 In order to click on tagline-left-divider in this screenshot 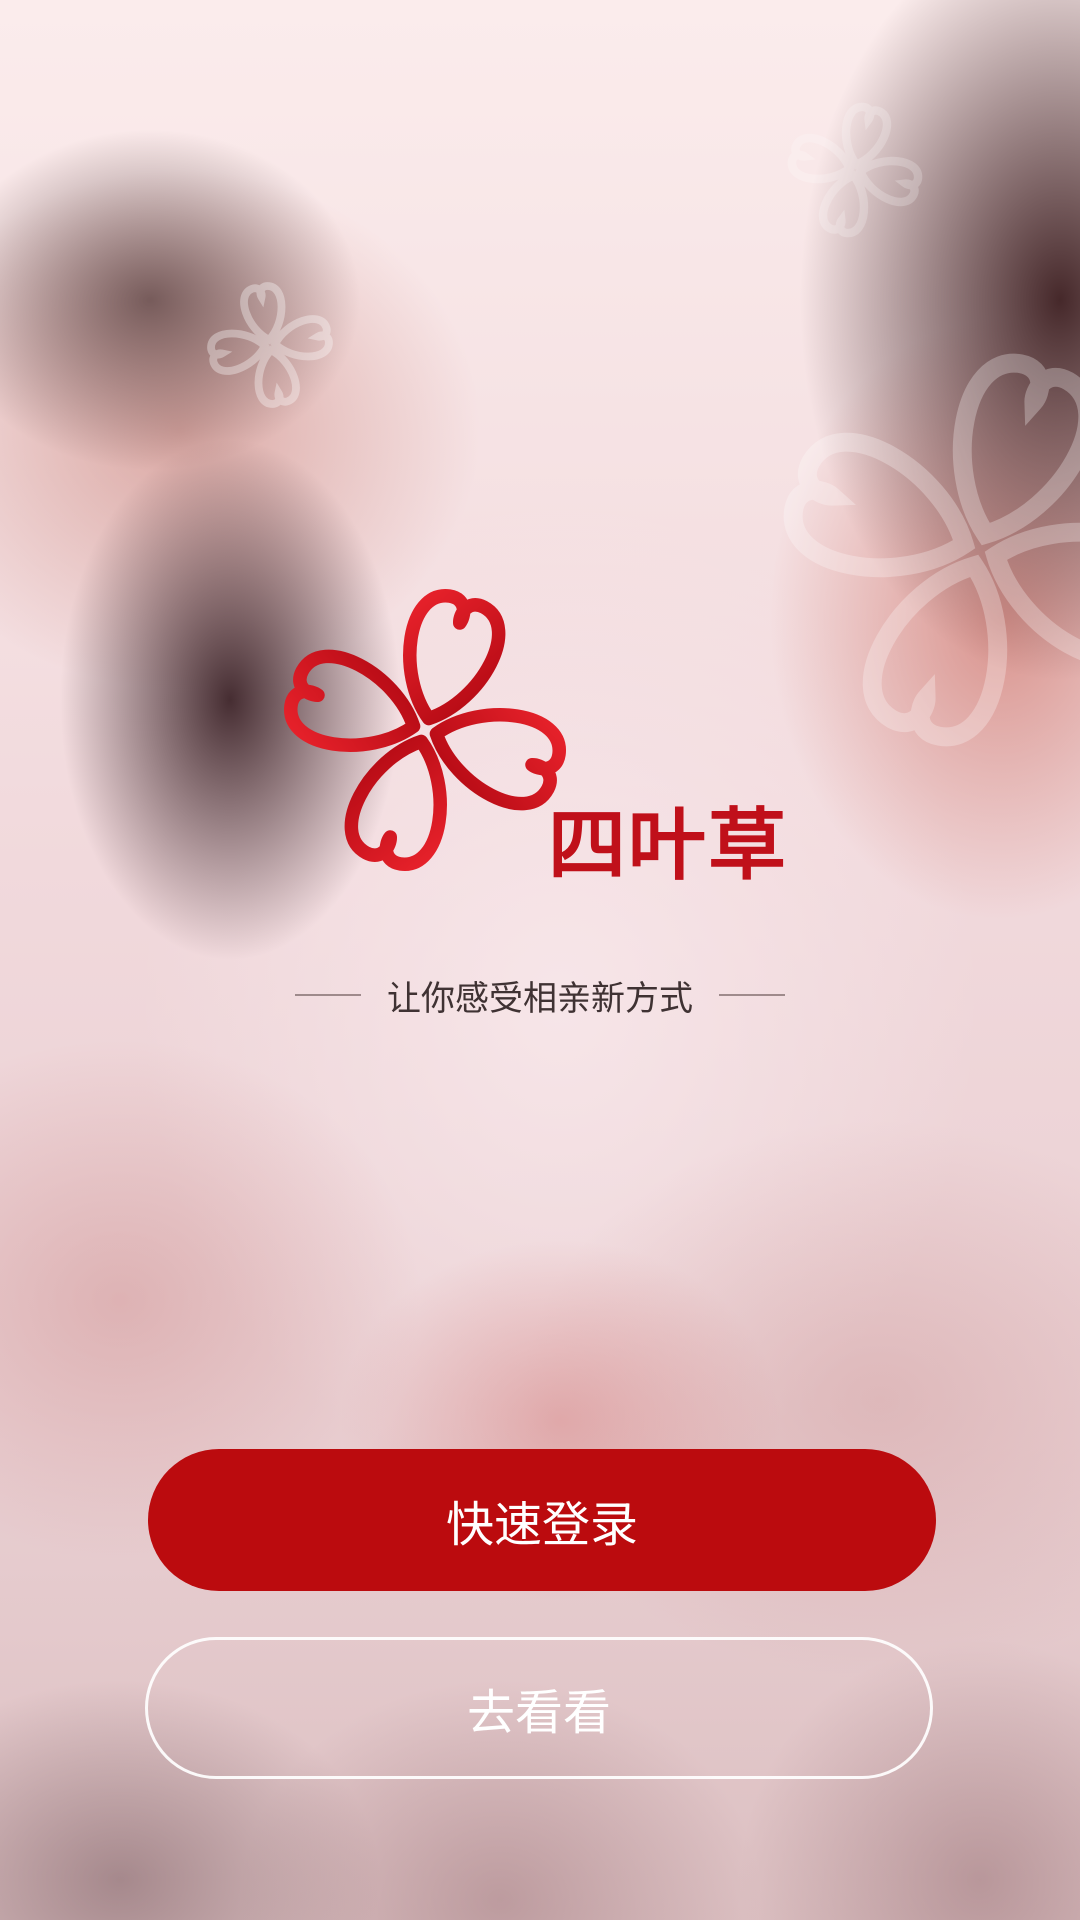, I will do `click(328, 995)`.